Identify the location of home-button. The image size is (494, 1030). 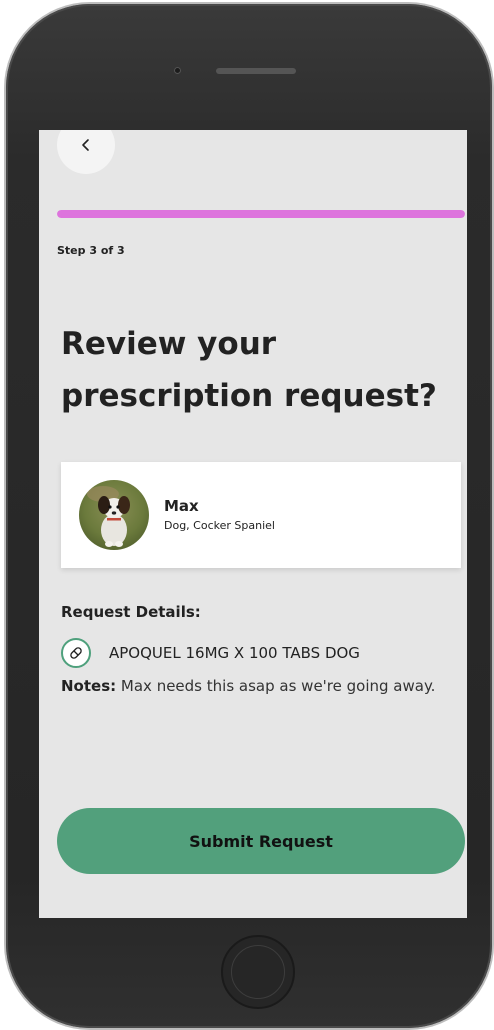
(258, 972).